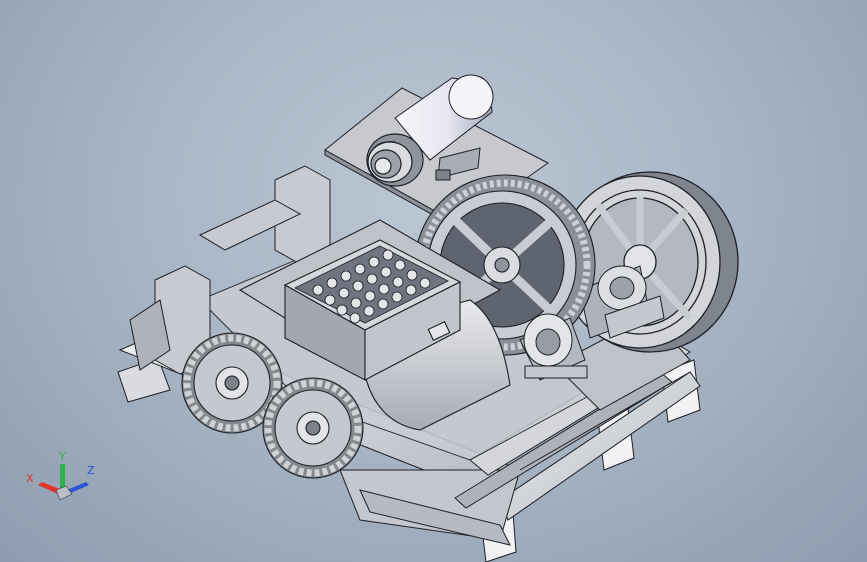 The width and height of the screenshot is (867, 562). What do you see at coordinates (62, 456) in the screenshot?
I see `y-axis-label: Y` at bounding box center [62, 456].